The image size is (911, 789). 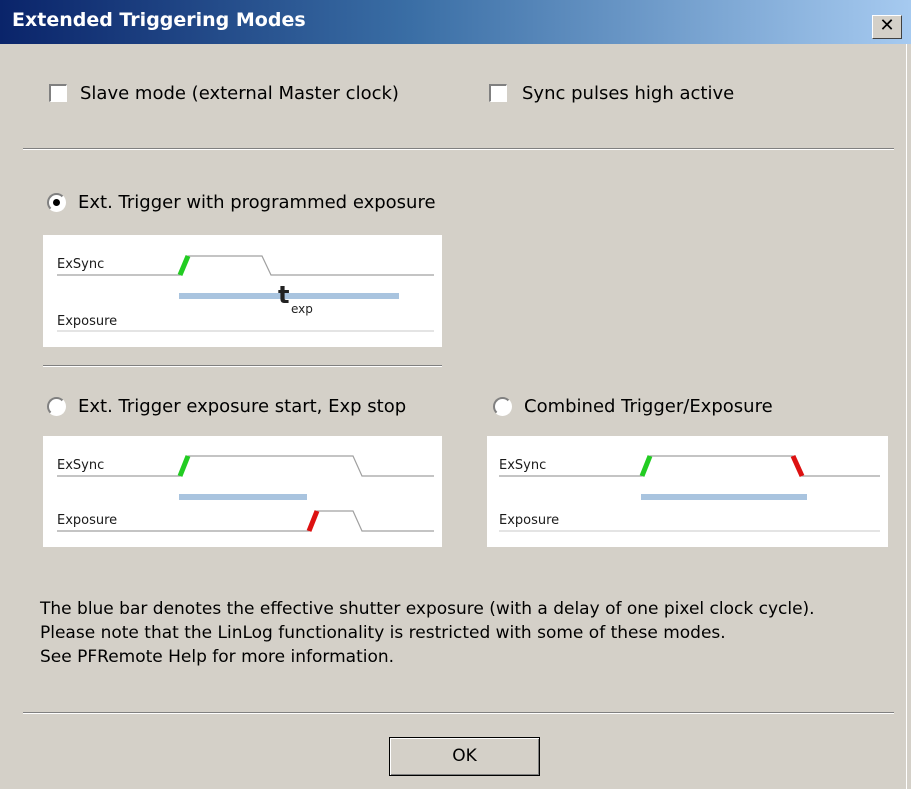 I want to click on t-exp-subscript: exp, so click(x=302, y=309).